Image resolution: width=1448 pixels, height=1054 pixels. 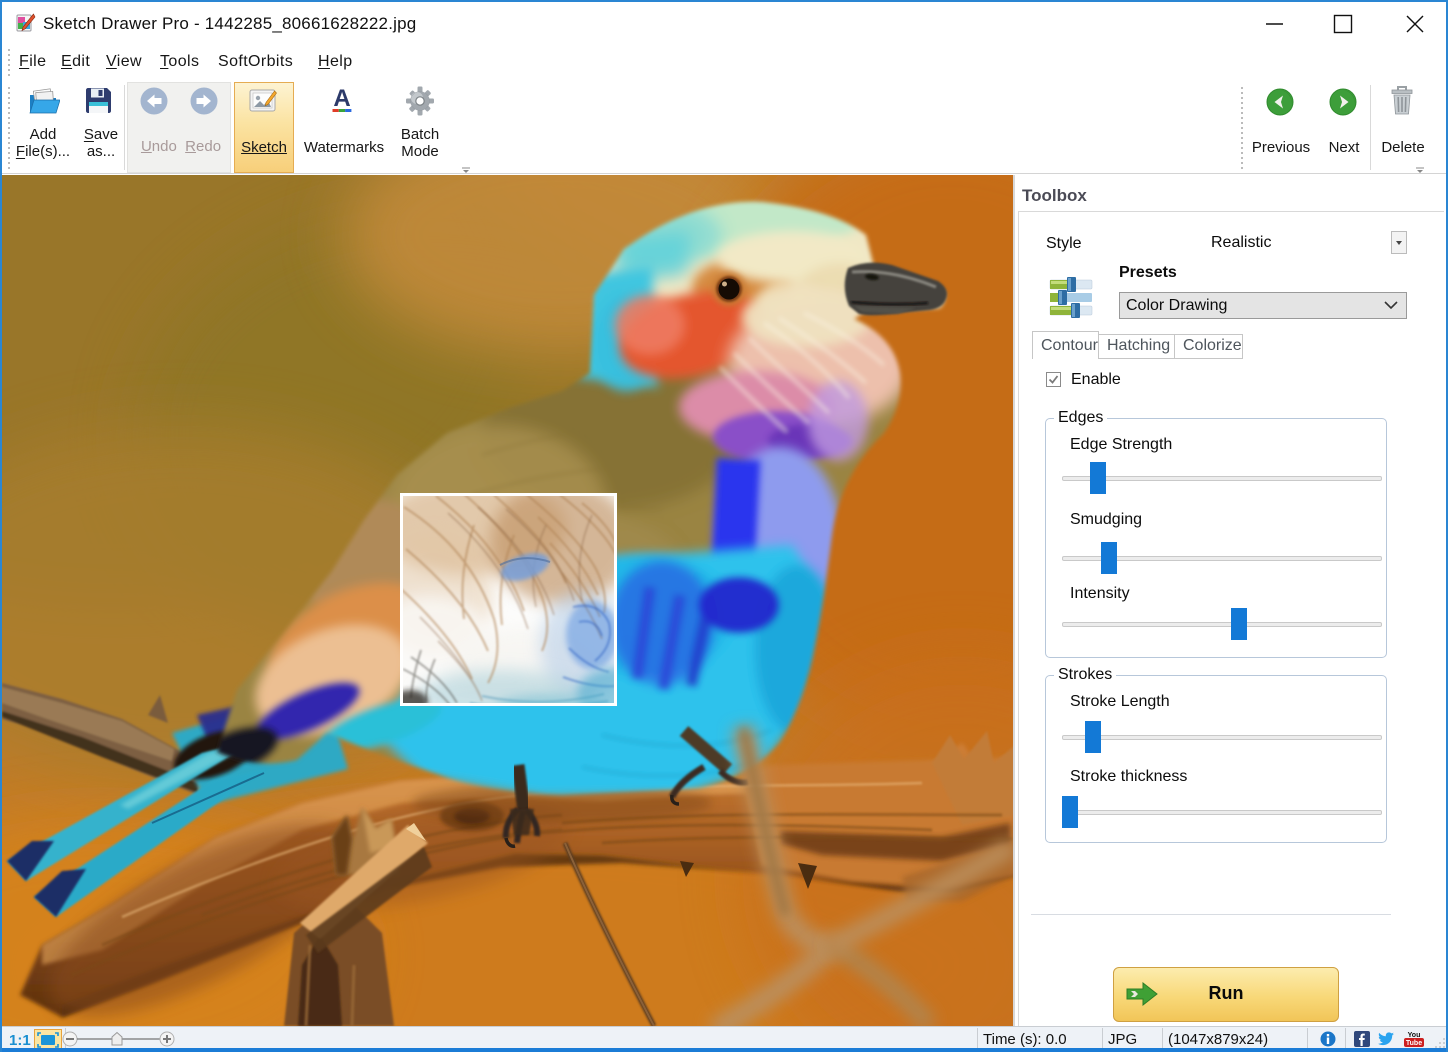 I want to click on svg-text: Tube, so click(x=1414, y=1043).